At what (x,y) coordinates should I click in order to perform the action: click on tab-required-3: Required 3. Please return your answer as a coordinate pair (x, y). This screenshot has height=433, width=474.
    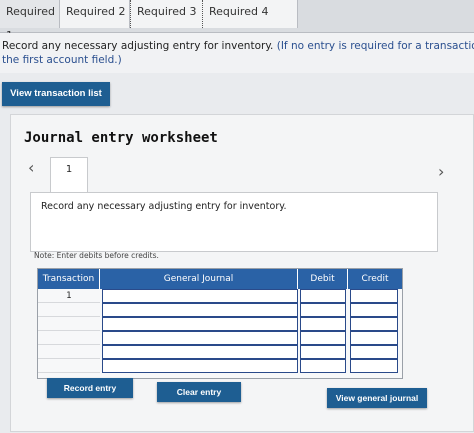
    Looking at the image, I should click on (166, 14).